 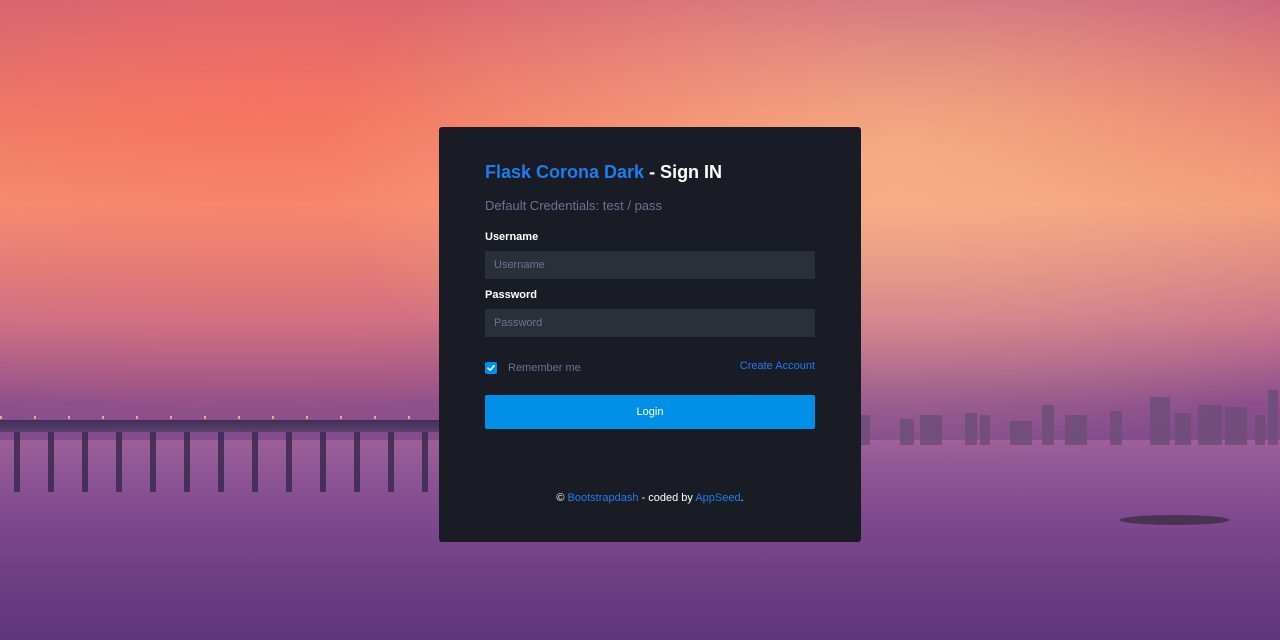 I want to click on bridge-lights, so click(x=220, y=417).